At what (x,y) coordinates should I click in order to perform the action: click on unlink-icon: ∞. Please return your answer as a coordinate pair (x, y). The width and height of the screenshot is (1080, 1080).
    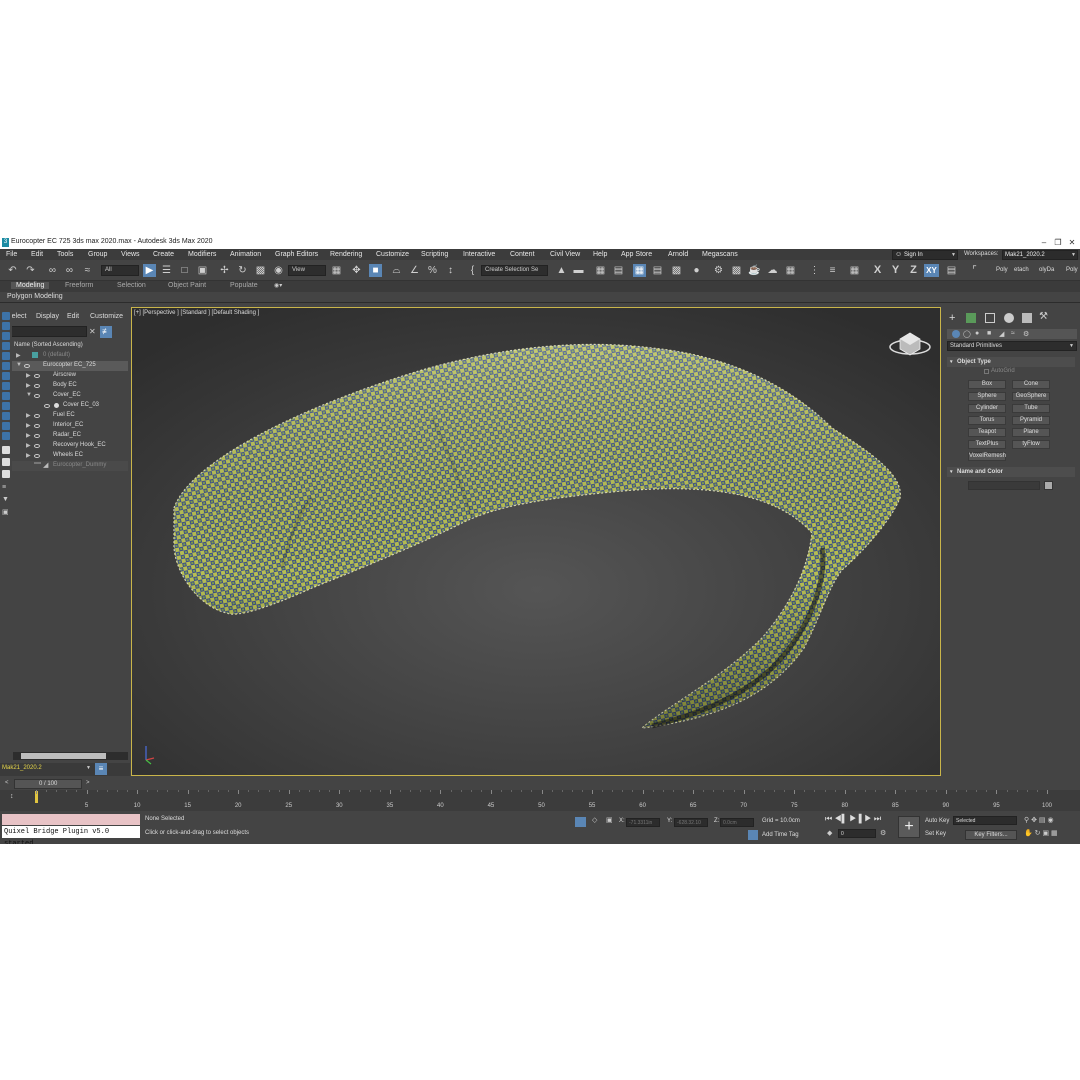
    Looking at the image, I should click on (69, 270).